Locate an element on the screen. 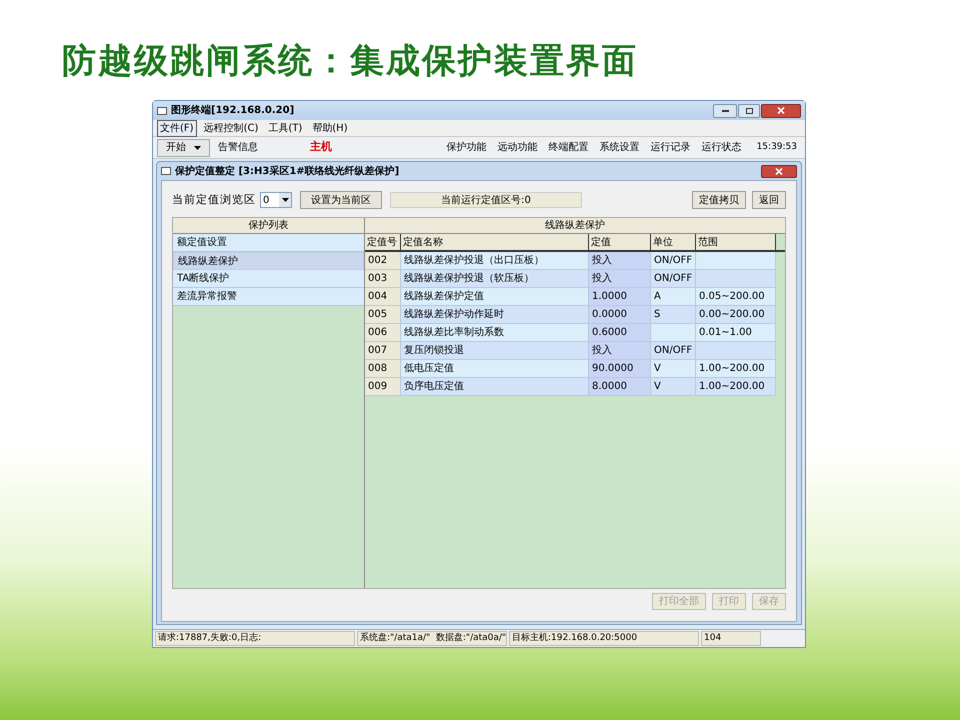 This screenshot has height=720, width=960. function-tab: 运行记录 is located at coordinates (670, 147).